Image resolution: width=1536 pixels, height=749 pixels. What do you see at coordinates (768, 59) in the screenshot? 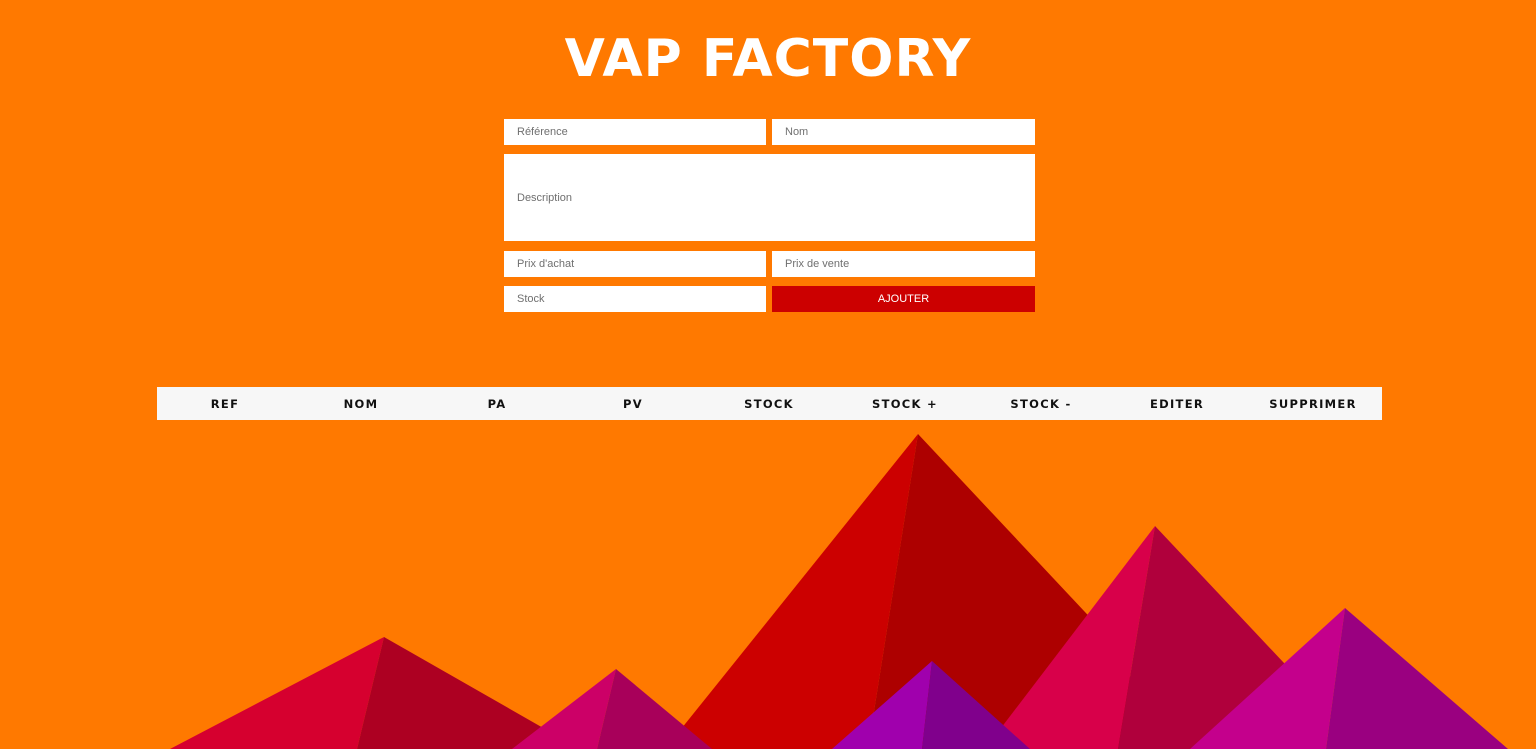
I see `page-title: VAP FACTORY` at bounding box center [768, 59].